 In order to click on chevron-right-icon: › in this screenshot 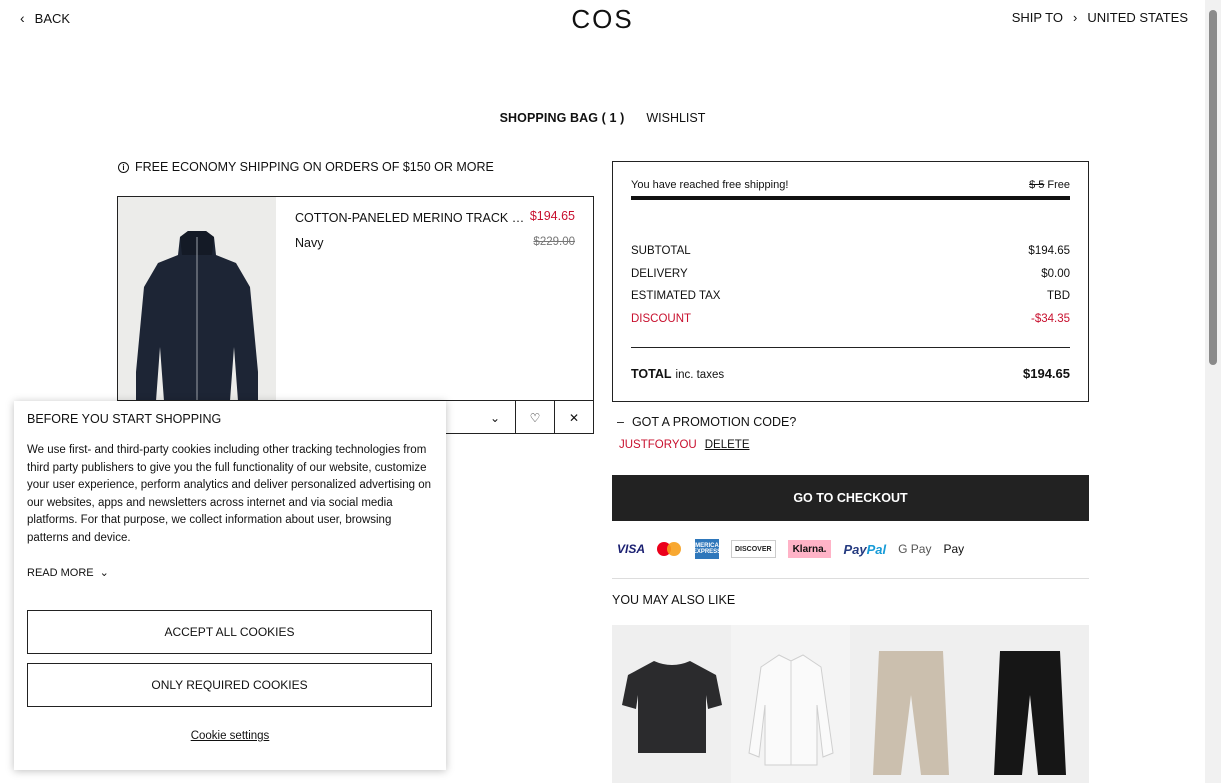, I will do `click(1075, 17)`.